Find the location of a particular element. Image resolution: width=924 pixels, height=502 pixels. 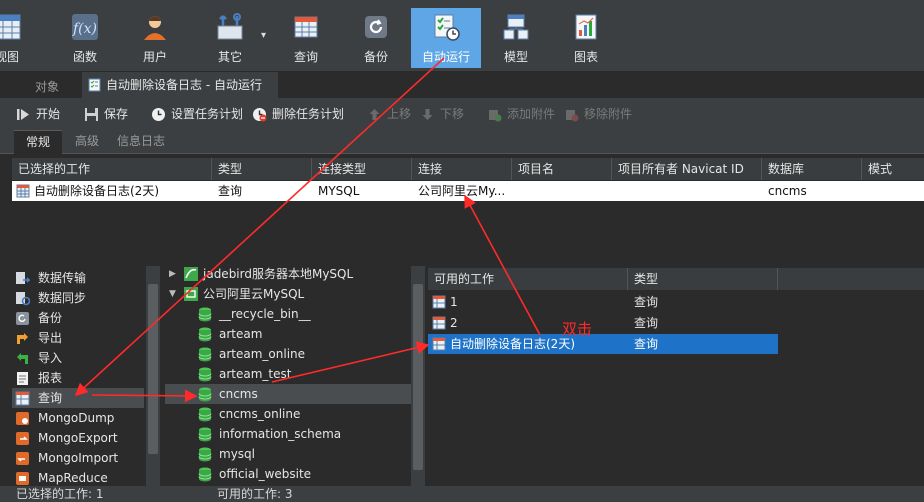

column-header: 模式 is located at coordinates (893, 169).